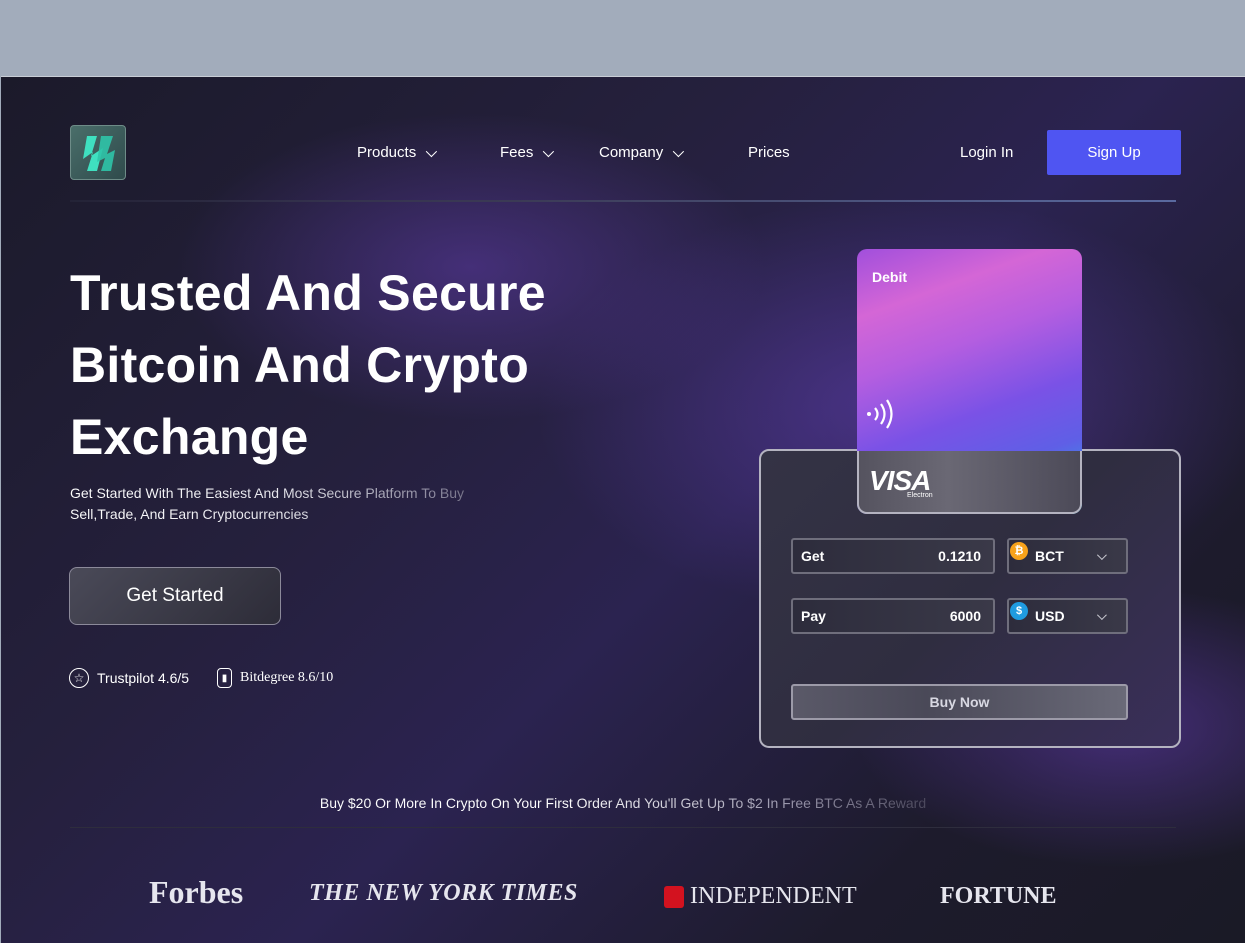 This screenshot has height=943, width=1245. What do you see at coordinates (631, 152) in the screenshot?
I see `nav-company-label: Company` at bounding box center [631, 152].